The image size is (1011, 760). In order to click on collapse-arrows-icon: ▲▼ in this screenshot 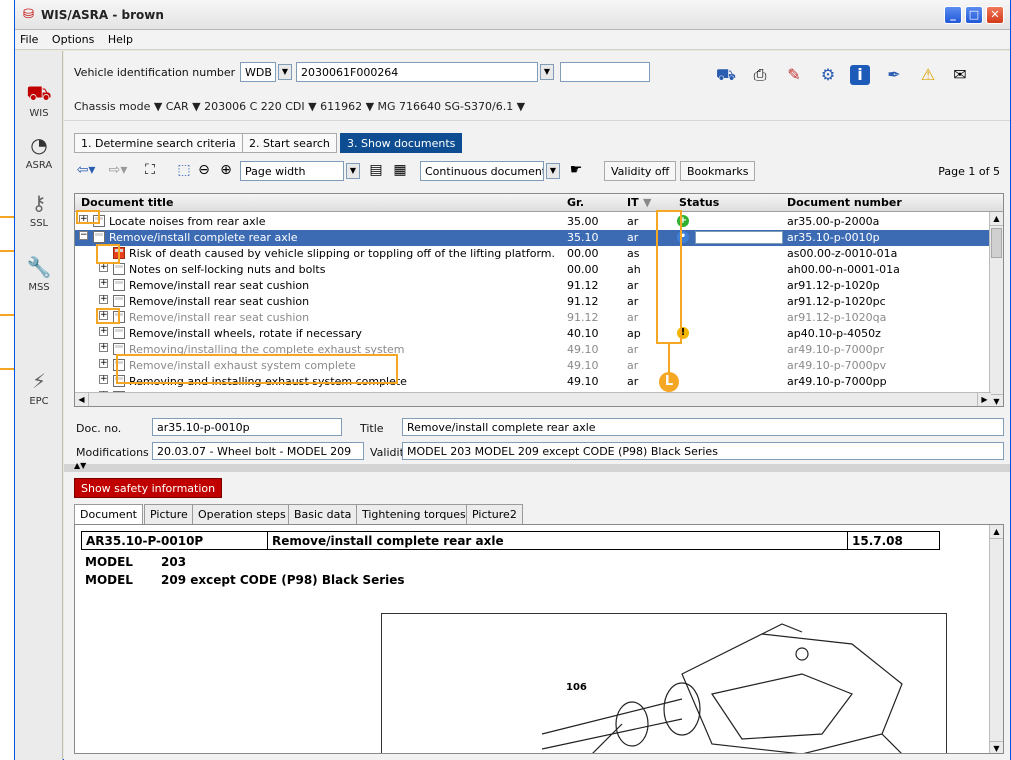, I will do `click(80, 465)`.